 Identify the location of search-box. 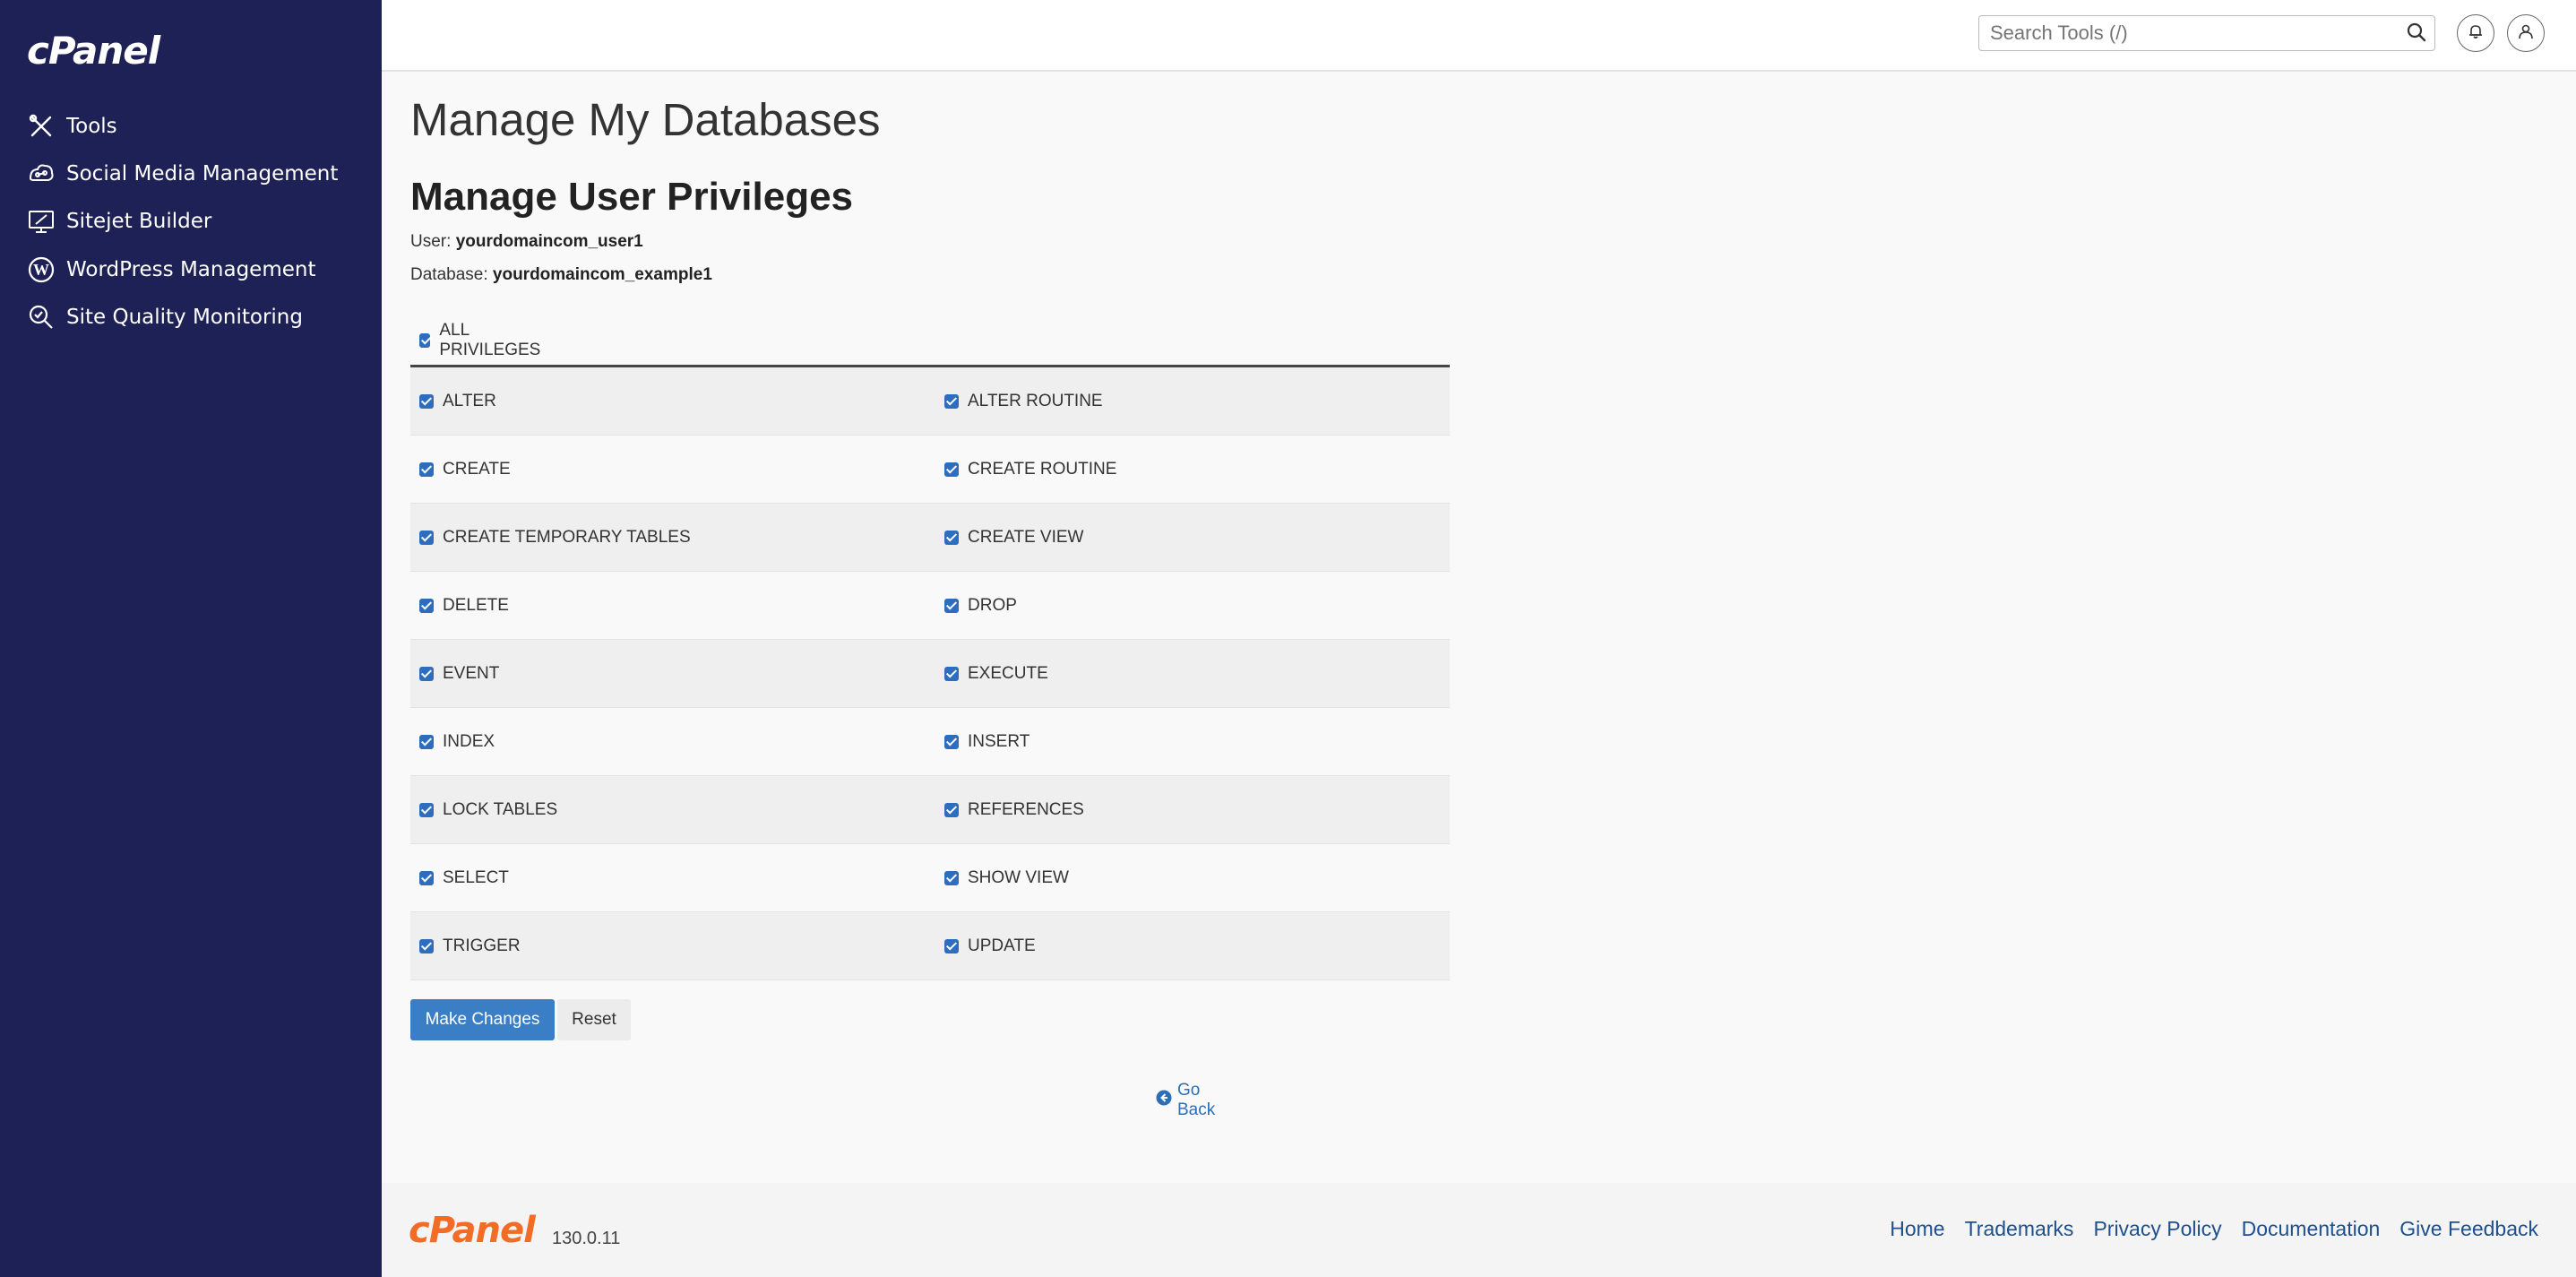
(2206, 33).